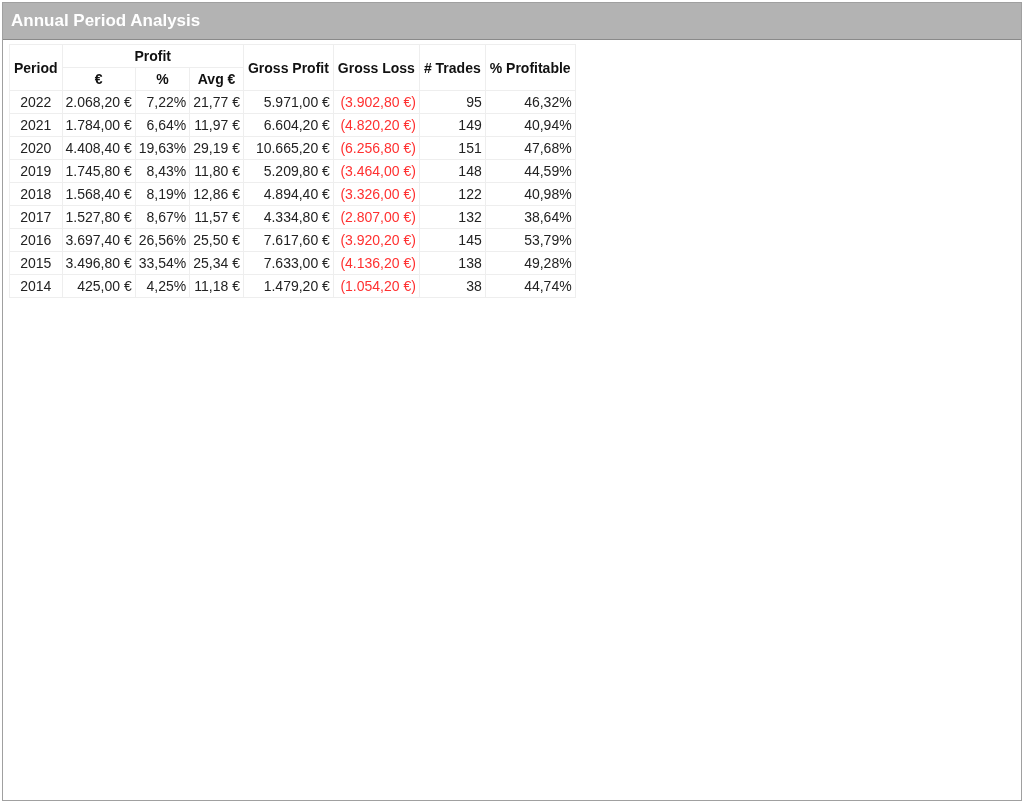 Image resolution: width=1024 pixels, height=803 pixels. I want to click on table-cell: 38, so click(452, 286).